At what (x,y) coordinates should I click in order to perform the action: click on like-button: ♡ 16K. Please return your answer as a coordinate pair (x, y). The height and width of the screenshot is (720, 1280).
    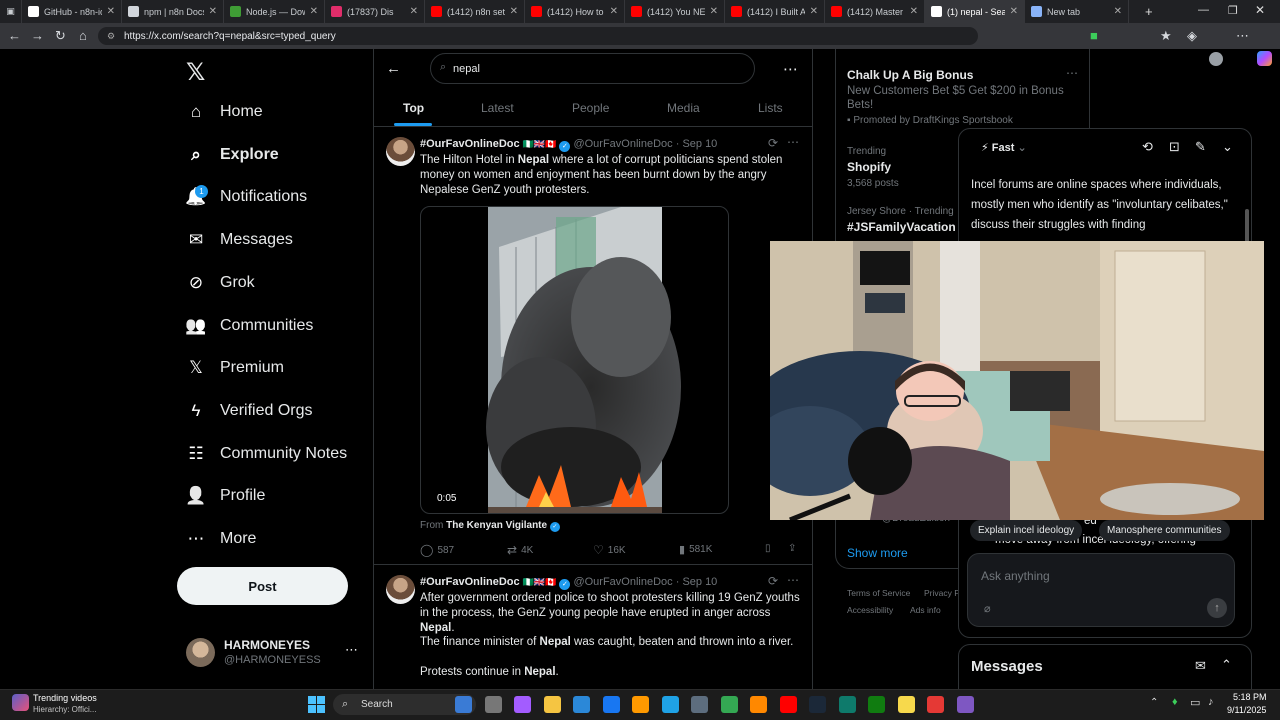
    Looking at the image, I should click on (609, 550).